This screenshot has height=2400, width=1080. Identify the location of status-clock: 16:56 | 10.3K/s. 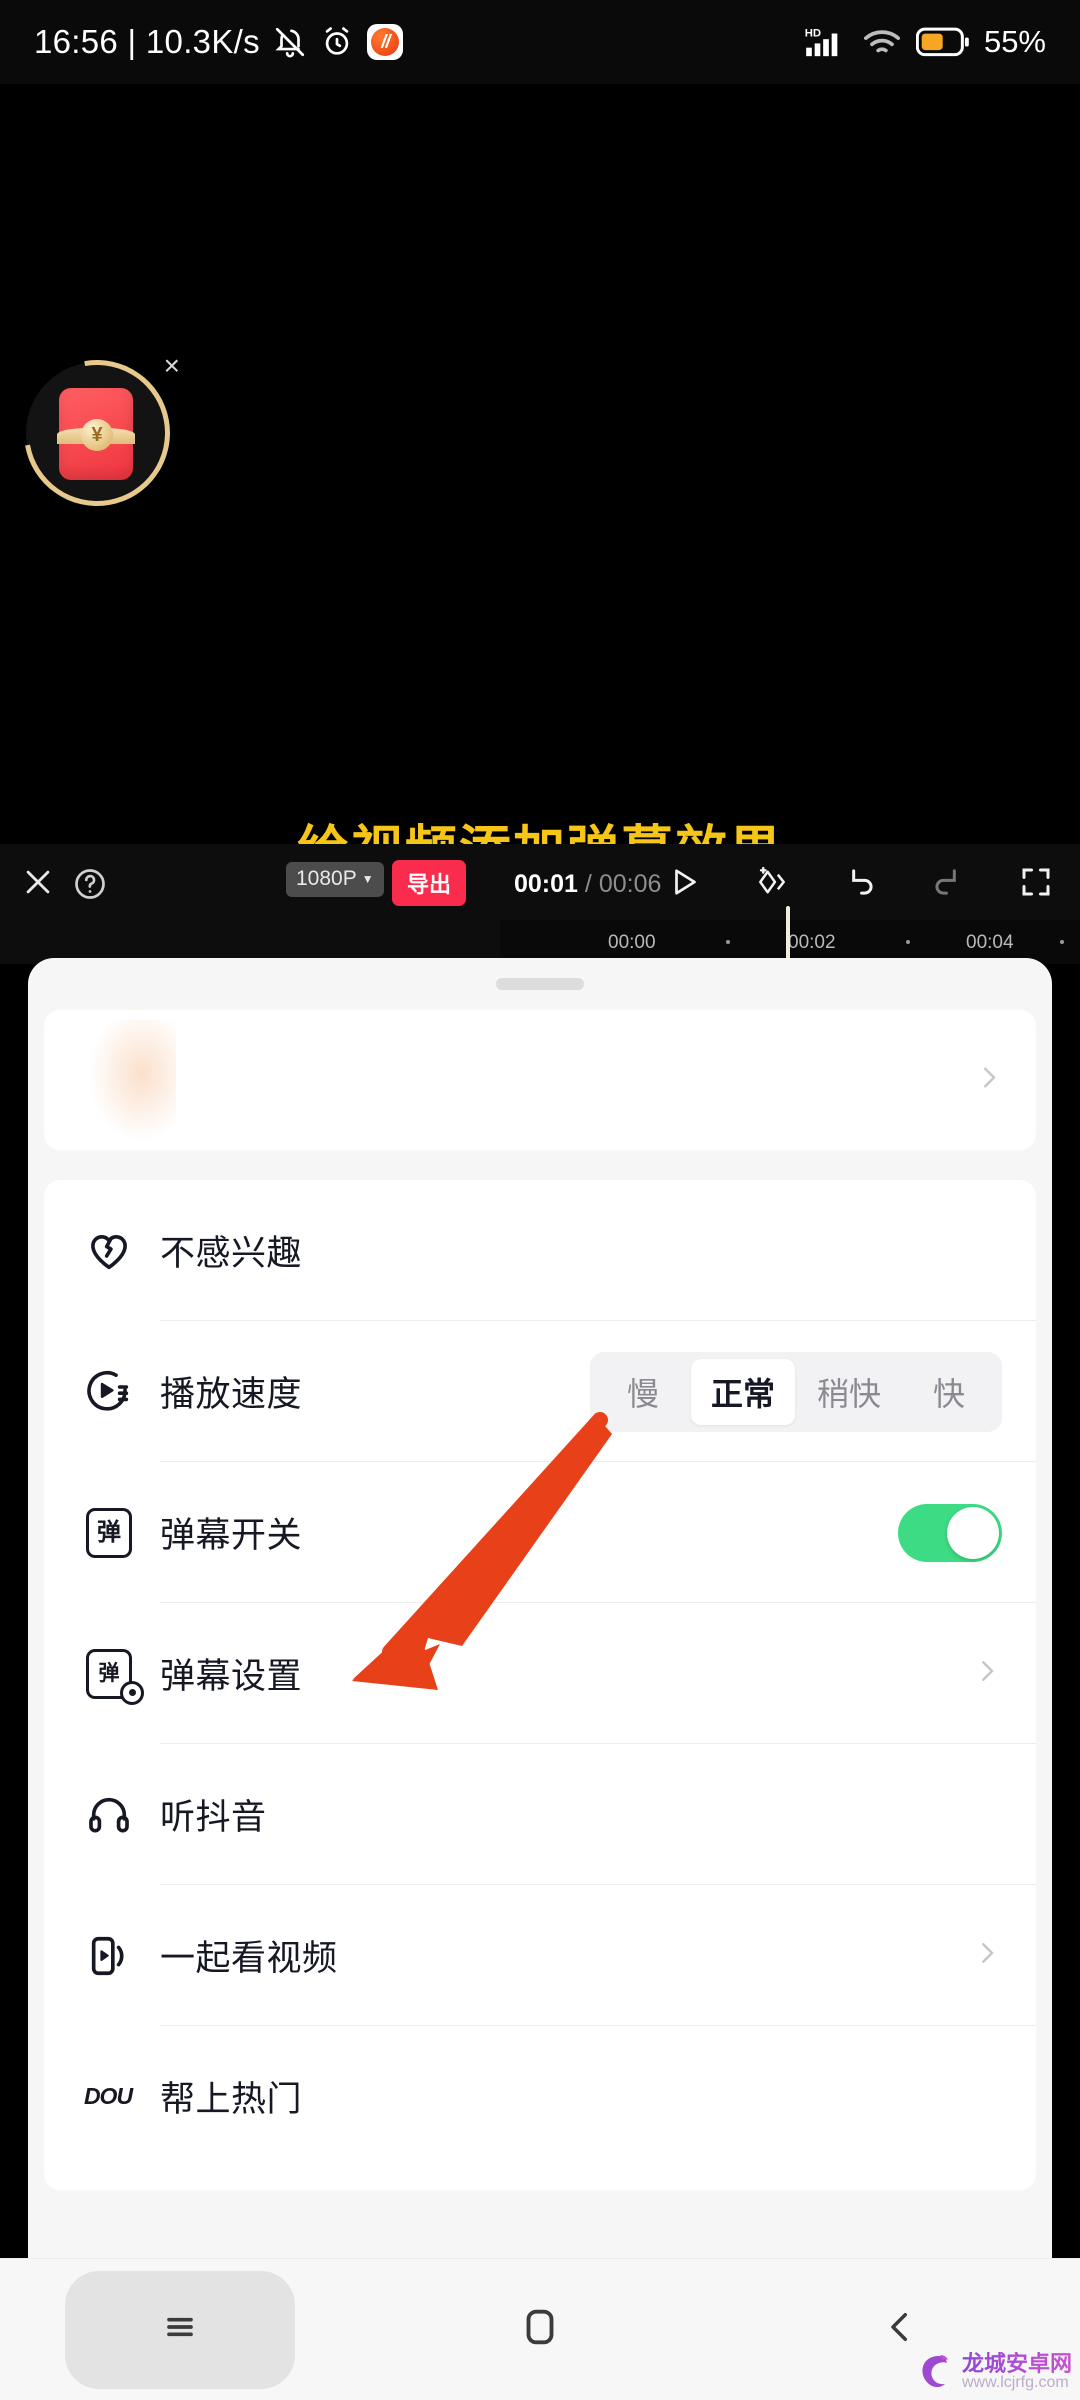
(147, 41).